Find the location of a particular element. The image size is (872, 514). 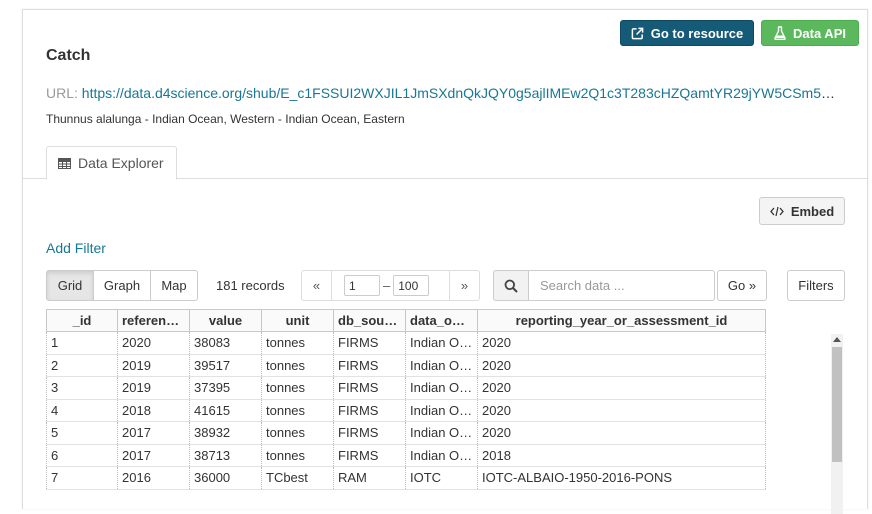

flask-icon is located at coordinates (780, 33).